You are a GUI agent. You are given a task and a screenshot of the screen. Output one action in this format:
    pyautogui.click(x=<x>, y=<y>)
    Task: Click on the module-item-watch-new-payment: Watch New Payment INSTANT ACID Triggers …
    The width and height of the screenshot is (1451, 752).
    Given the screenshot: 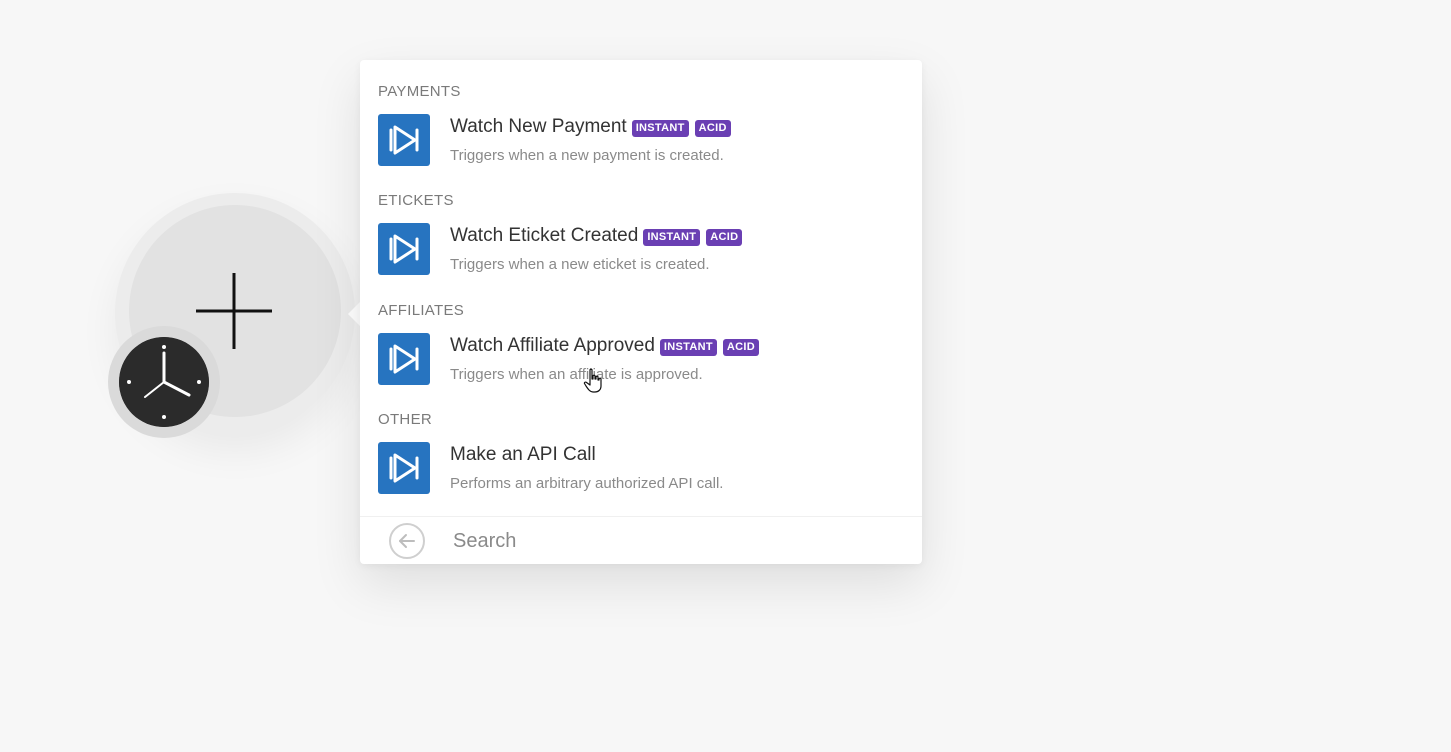 What is the action you would take?
    pyautogui.click(x=641, y=142)
    